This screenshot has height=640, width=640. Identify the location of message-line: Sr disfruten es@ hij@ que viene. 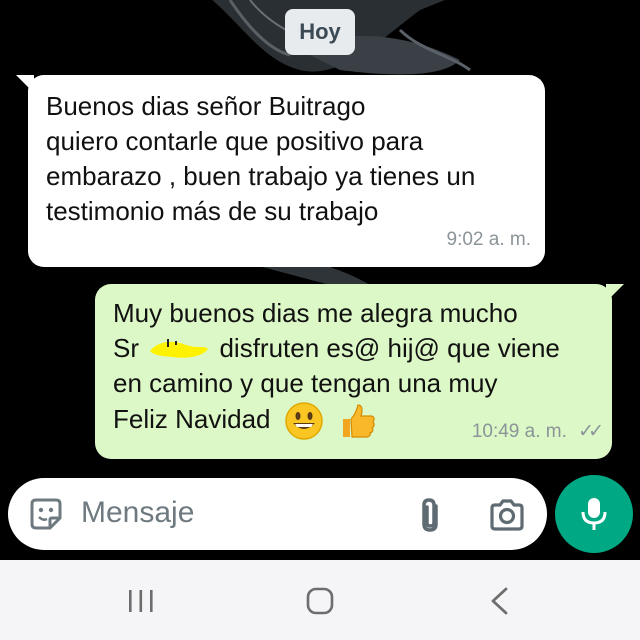
(358, 348).